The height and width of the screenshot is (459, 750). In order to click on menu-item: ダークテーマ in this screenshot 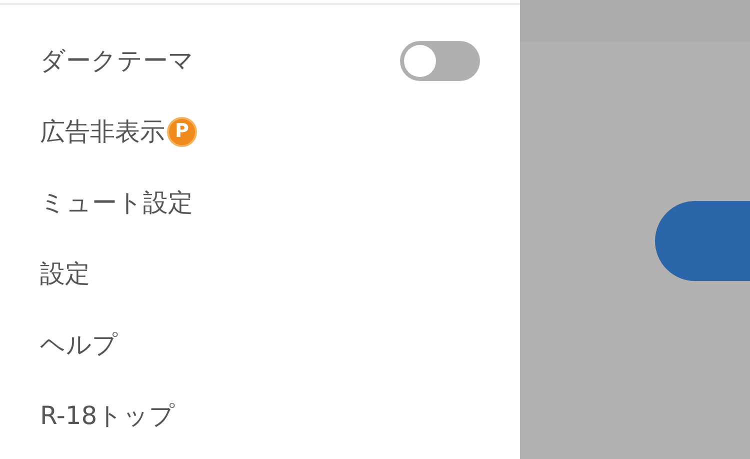, I will do `click(117, 61)`.